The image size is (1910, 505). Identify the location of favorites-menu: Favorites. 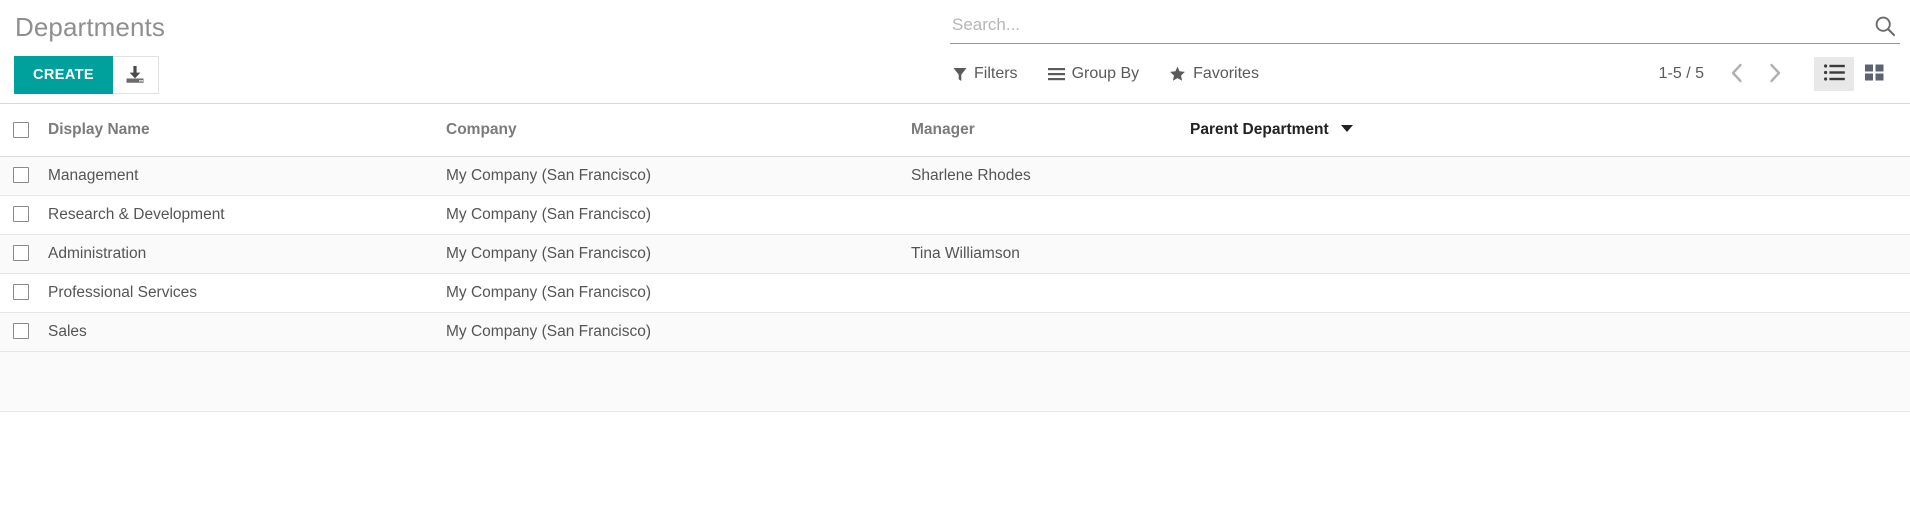
(1214, 74).